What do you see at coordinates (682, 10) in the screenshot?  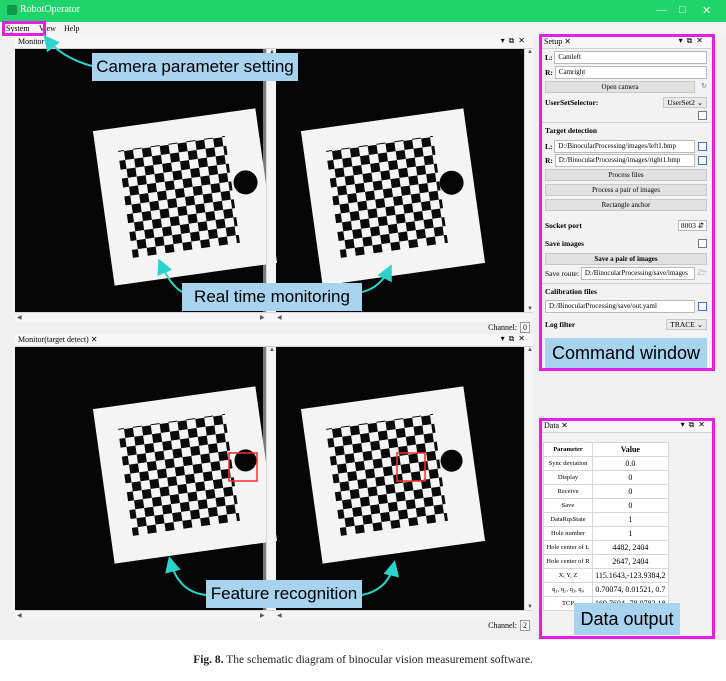 I see `maximize-icon: □` at bounding box center [682, 10].